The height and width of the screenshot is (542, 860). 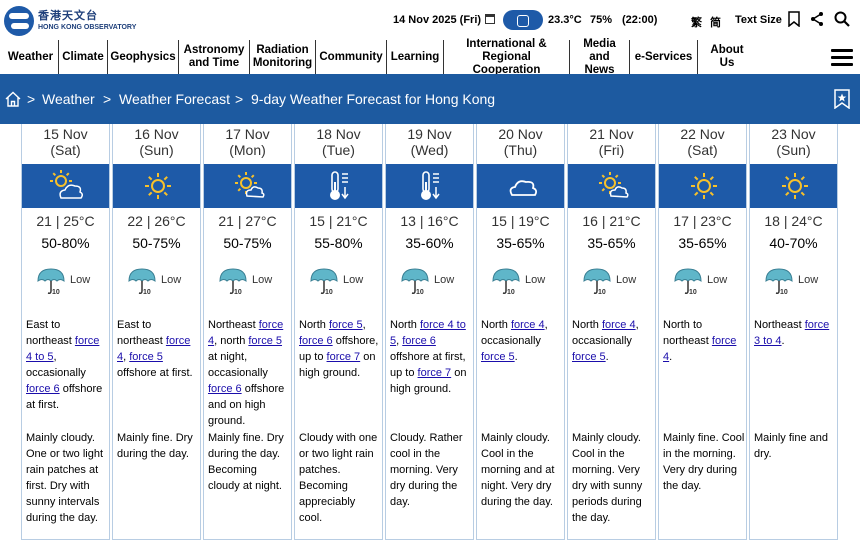 I want to click on nav-climate: Climate, so click(x=83, y=57).